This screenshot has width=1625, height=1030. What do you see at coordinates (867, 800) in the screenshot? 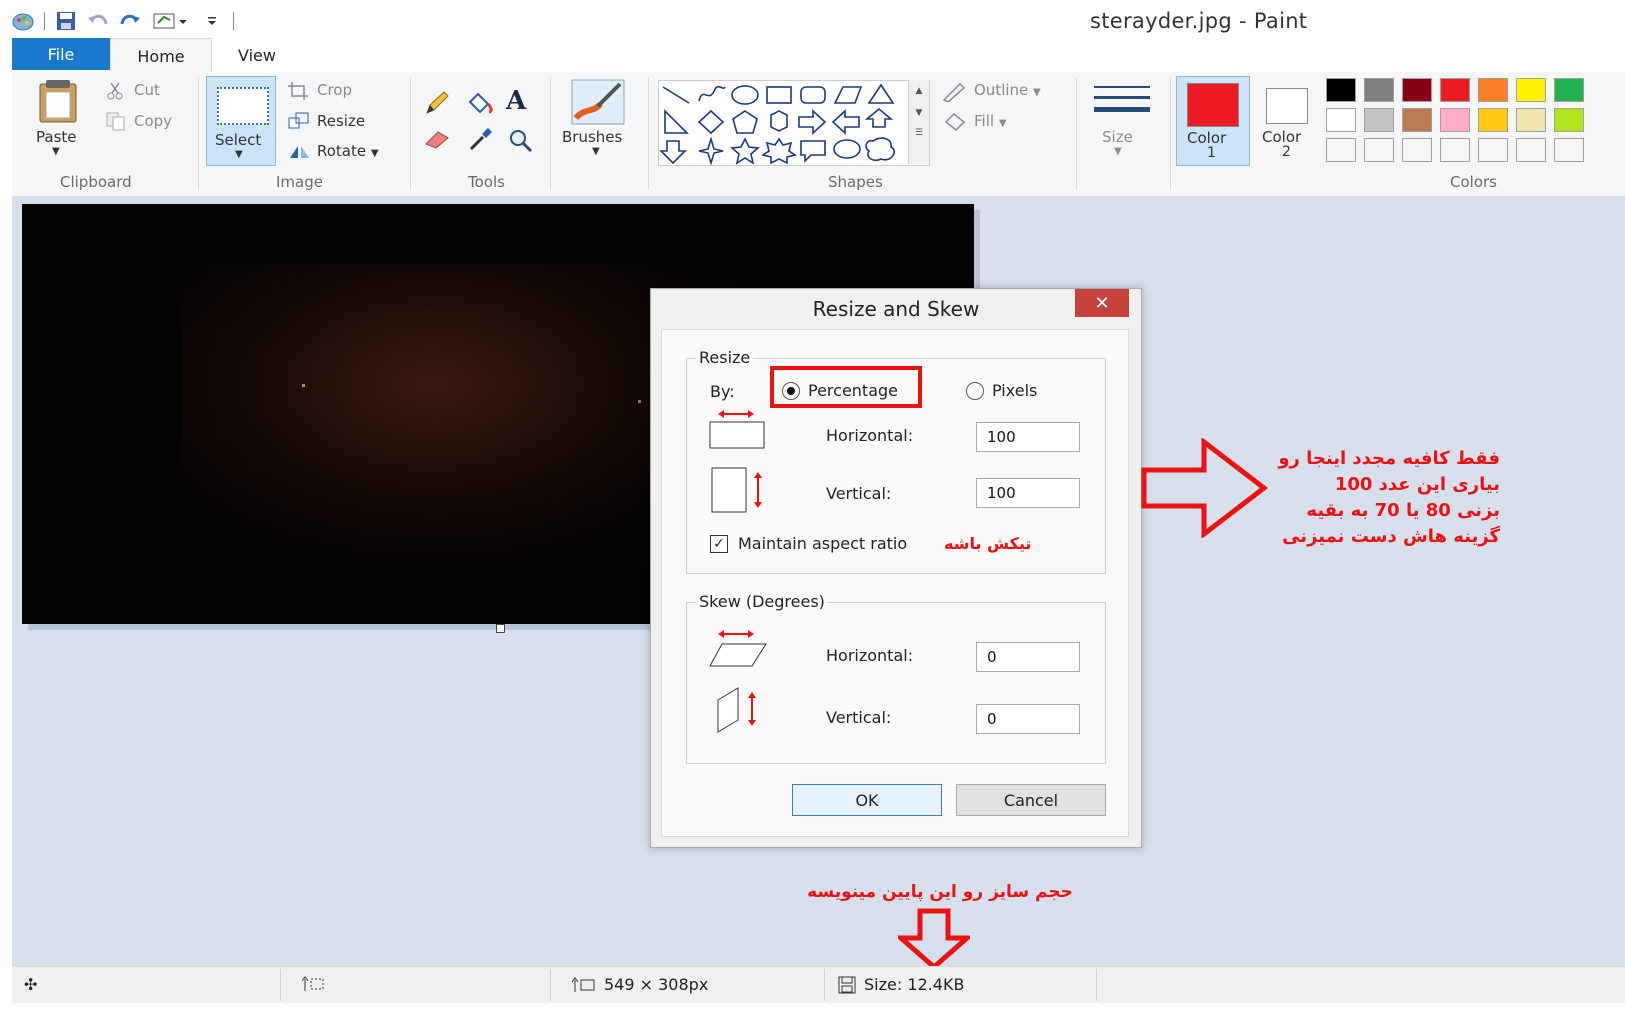
I see `ok-button: OK` at bounding box center [867, 800].